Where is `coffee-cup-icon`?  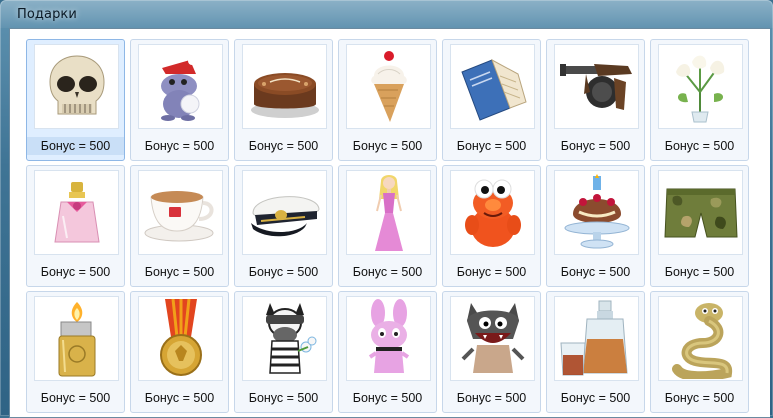
coffee-cup-icon is located at coordinates (181, 213).